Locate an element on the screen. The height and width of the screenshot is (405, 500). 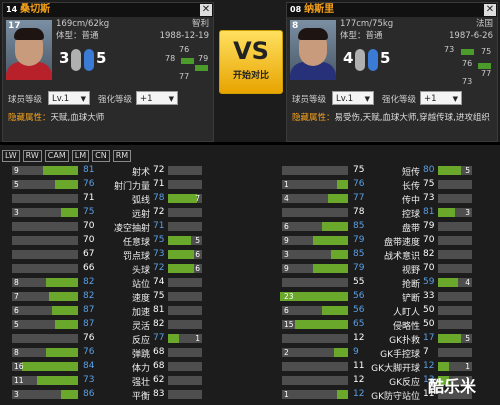
position-tabs: LW RW CAM LM CN RM is located at coordinates (68, 156).